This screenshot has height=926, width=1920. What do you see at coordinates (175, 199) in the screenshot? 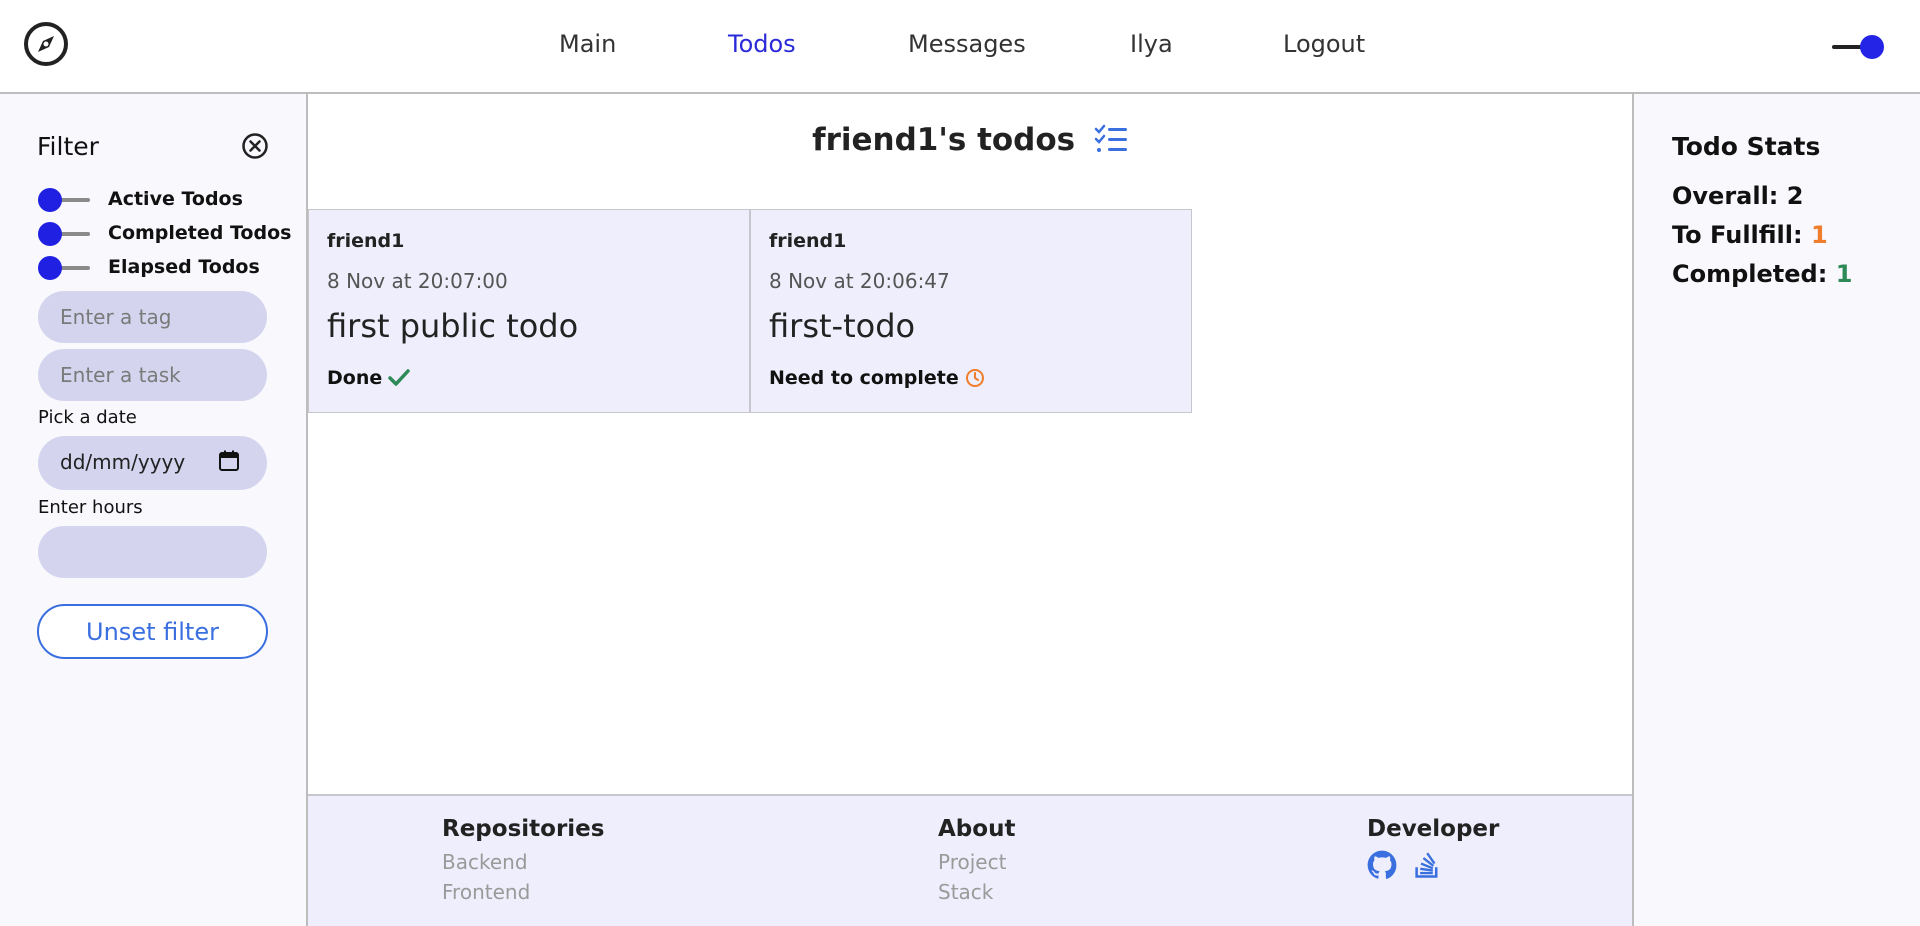
I see `switch-label: Active Todos` at bounding box center [175, 199].